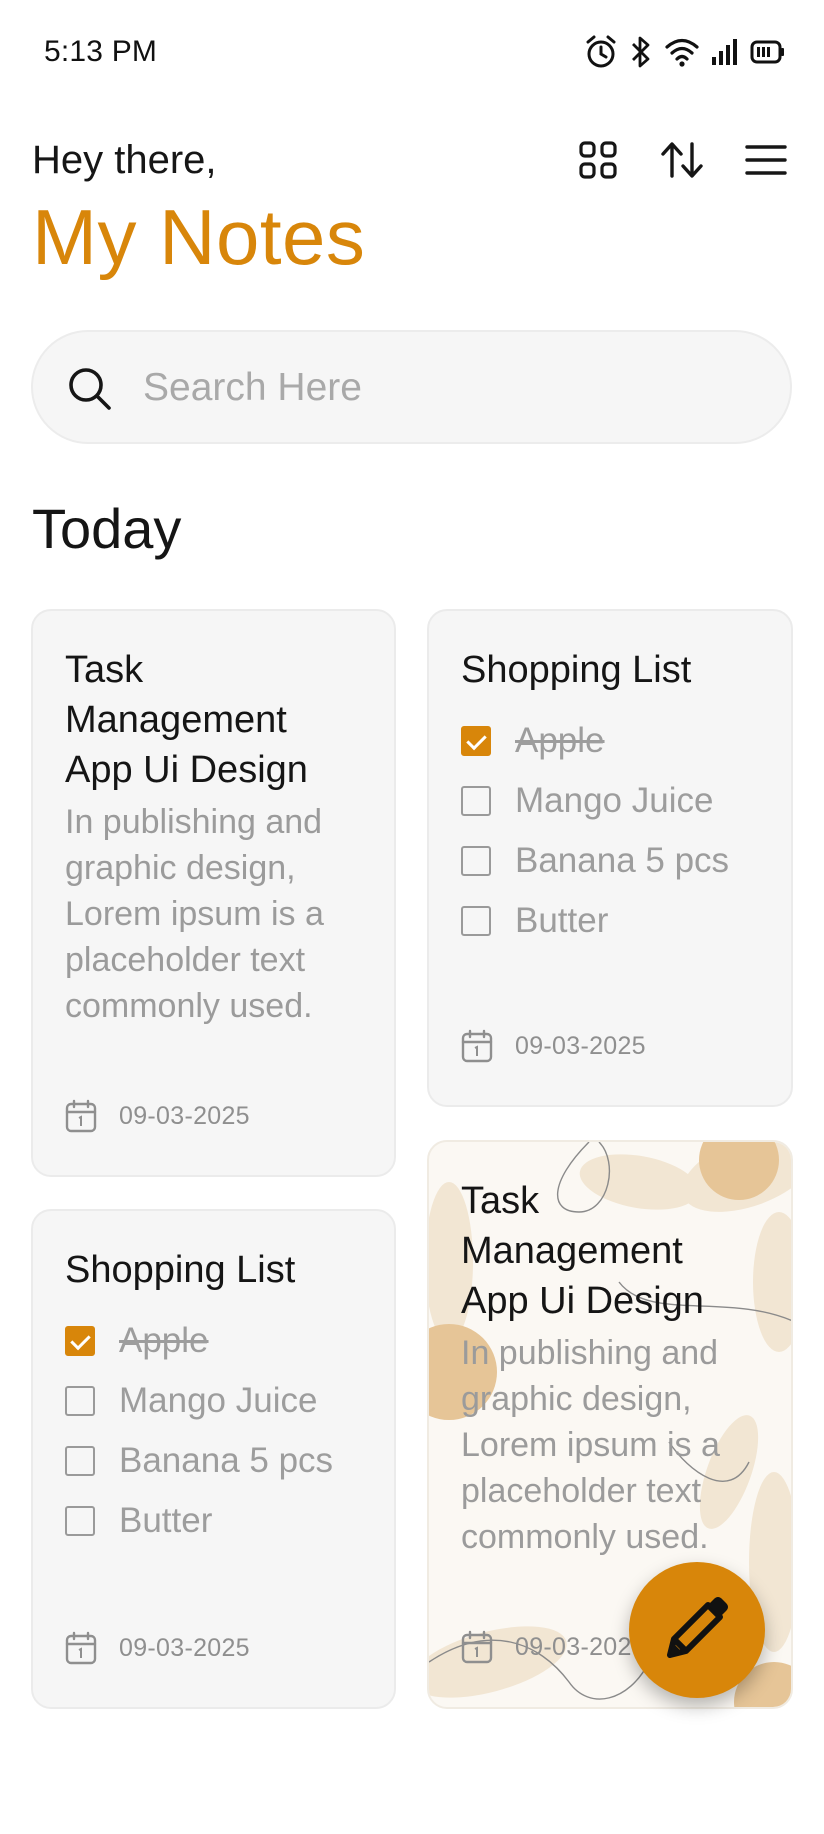 The height and width of the screenshot is (1834, 824). I want to click on wifi-icon, so click(682, 52).